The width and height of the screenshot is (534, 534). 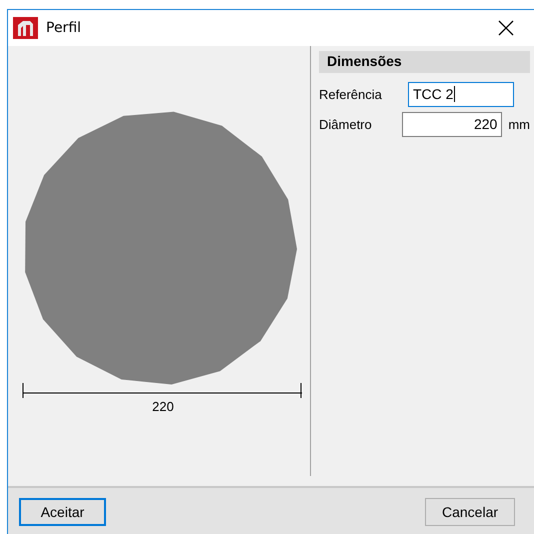 What do you see at coordinates (64, 28) in the screenshot?
I see `window-title: Perfil` at bounding box center [64, 28].